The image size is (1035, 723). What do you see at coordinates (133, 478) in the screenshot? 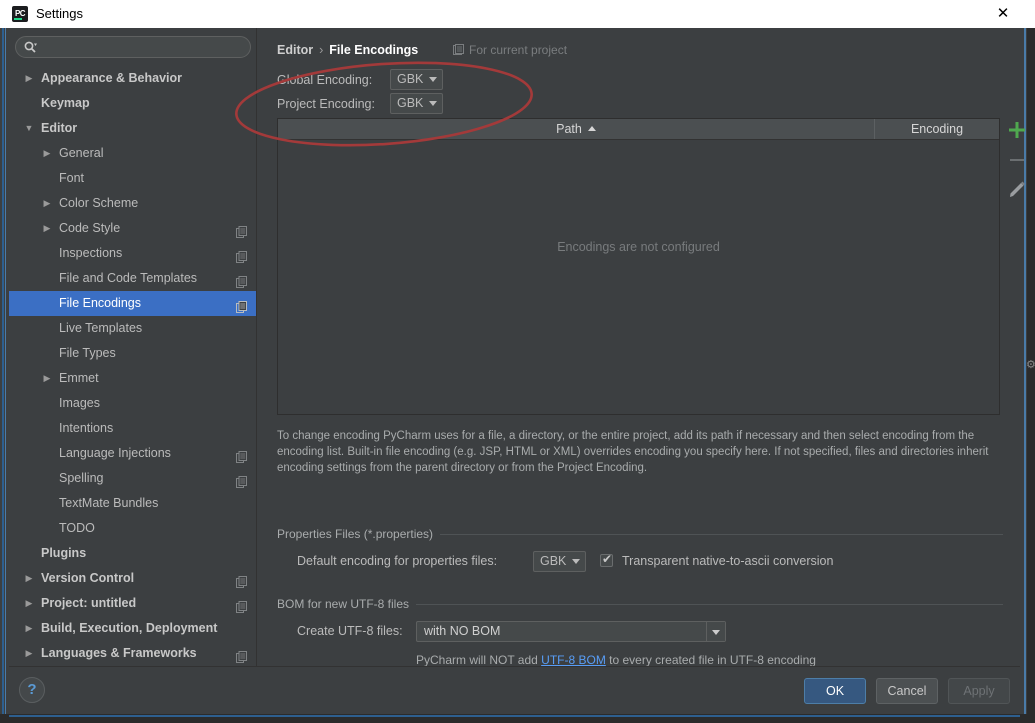
I see `sidebar-item-spelling: Spelling` at bounding box center [133, 478].